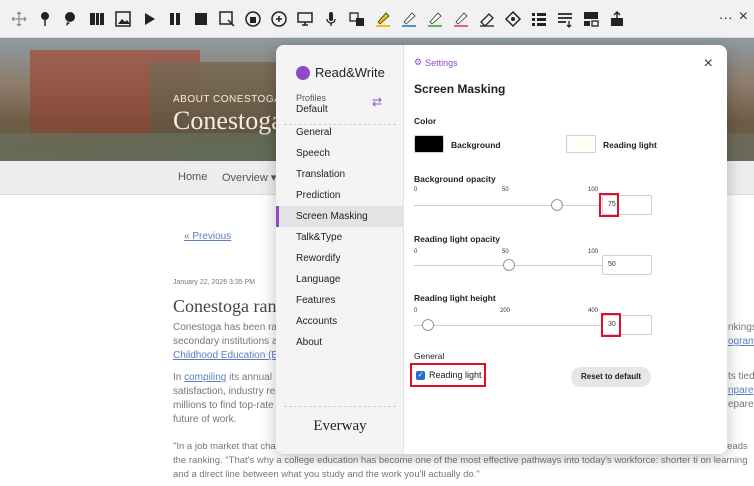 The width and height of the screenshot is (754, 486). What do you see at coordinates (593, 190) in the screenshot?
I see `bg-opacity-max: 100` at bounding box center [593, 190].